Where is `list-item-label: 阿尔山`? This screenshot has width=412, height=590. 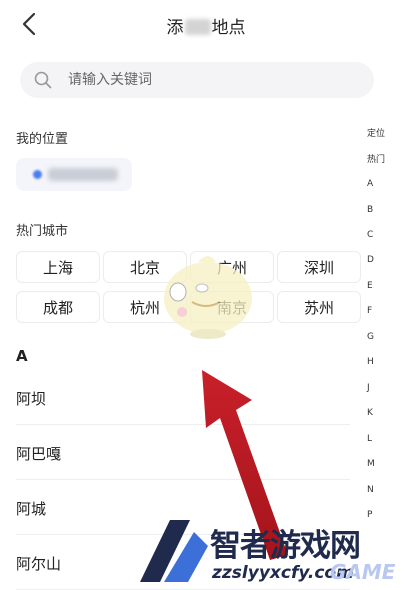 list-item-label: 阿尔山 is located at coordinates (39, 564).